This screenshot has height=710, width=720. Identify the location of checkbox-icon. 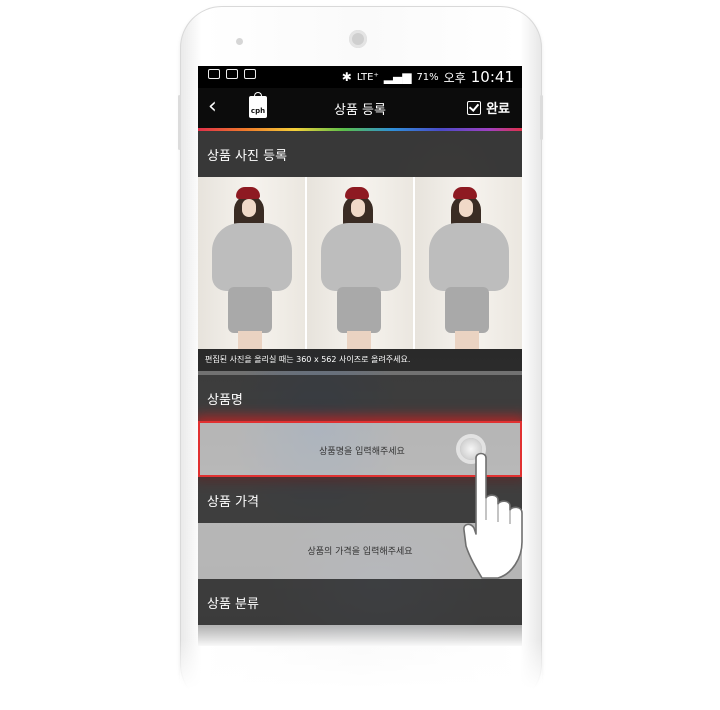
(474, 107).